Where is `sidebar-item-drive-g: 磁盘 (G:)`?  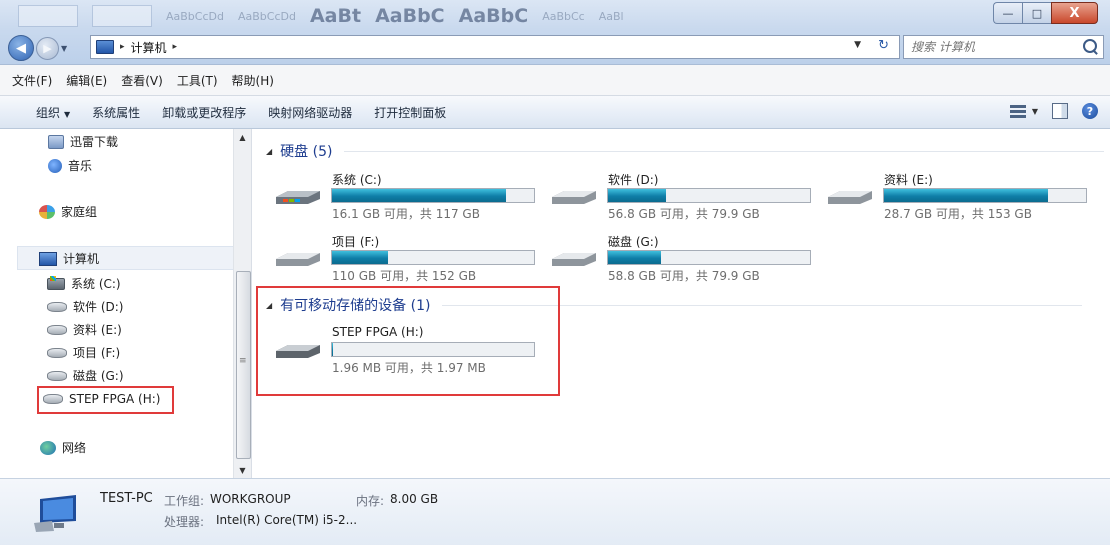 sidebar-item-drive-g: 磁盘 (G:) is located at coordinates (85, 375).